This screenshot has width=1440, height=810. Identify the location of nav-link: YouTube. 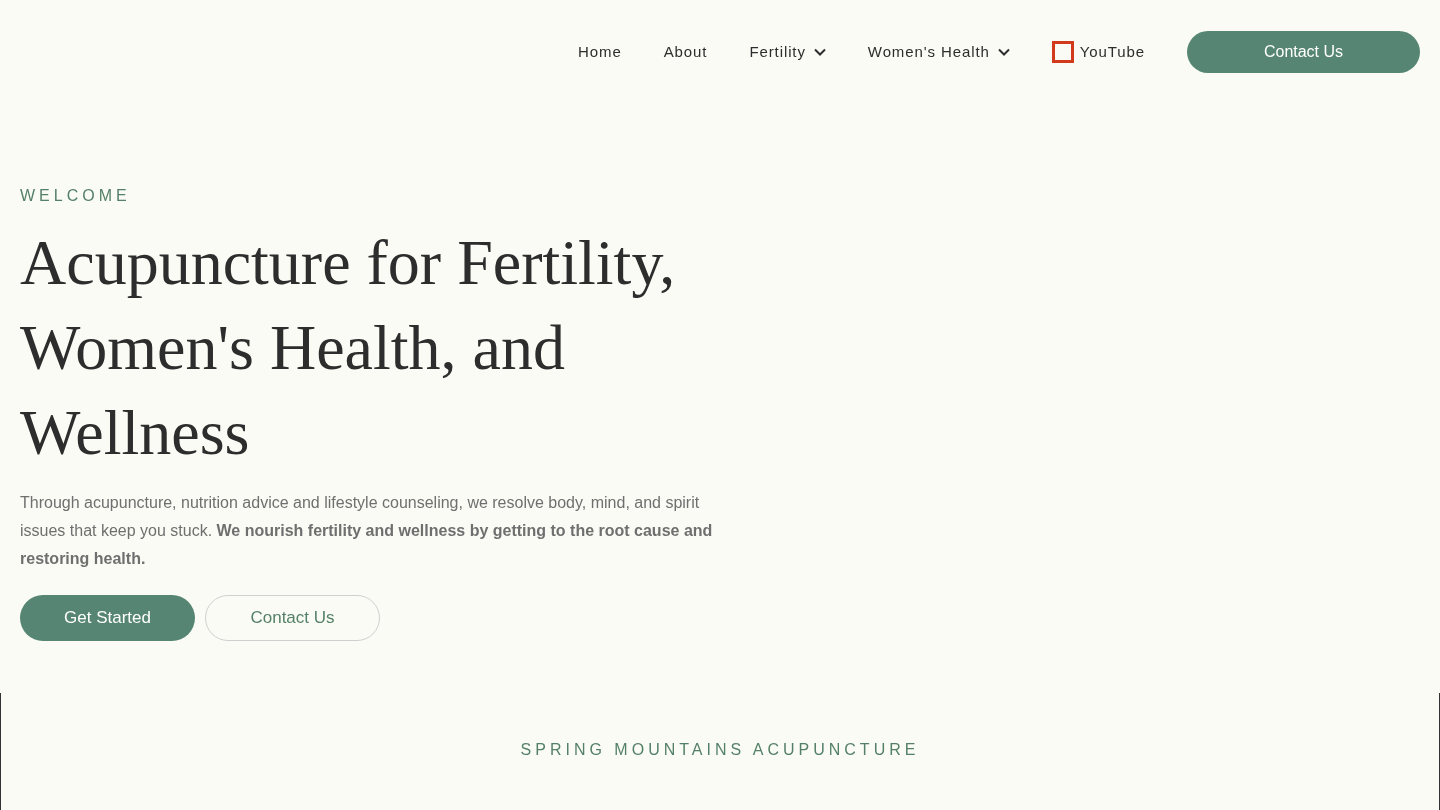
(1098, 52).